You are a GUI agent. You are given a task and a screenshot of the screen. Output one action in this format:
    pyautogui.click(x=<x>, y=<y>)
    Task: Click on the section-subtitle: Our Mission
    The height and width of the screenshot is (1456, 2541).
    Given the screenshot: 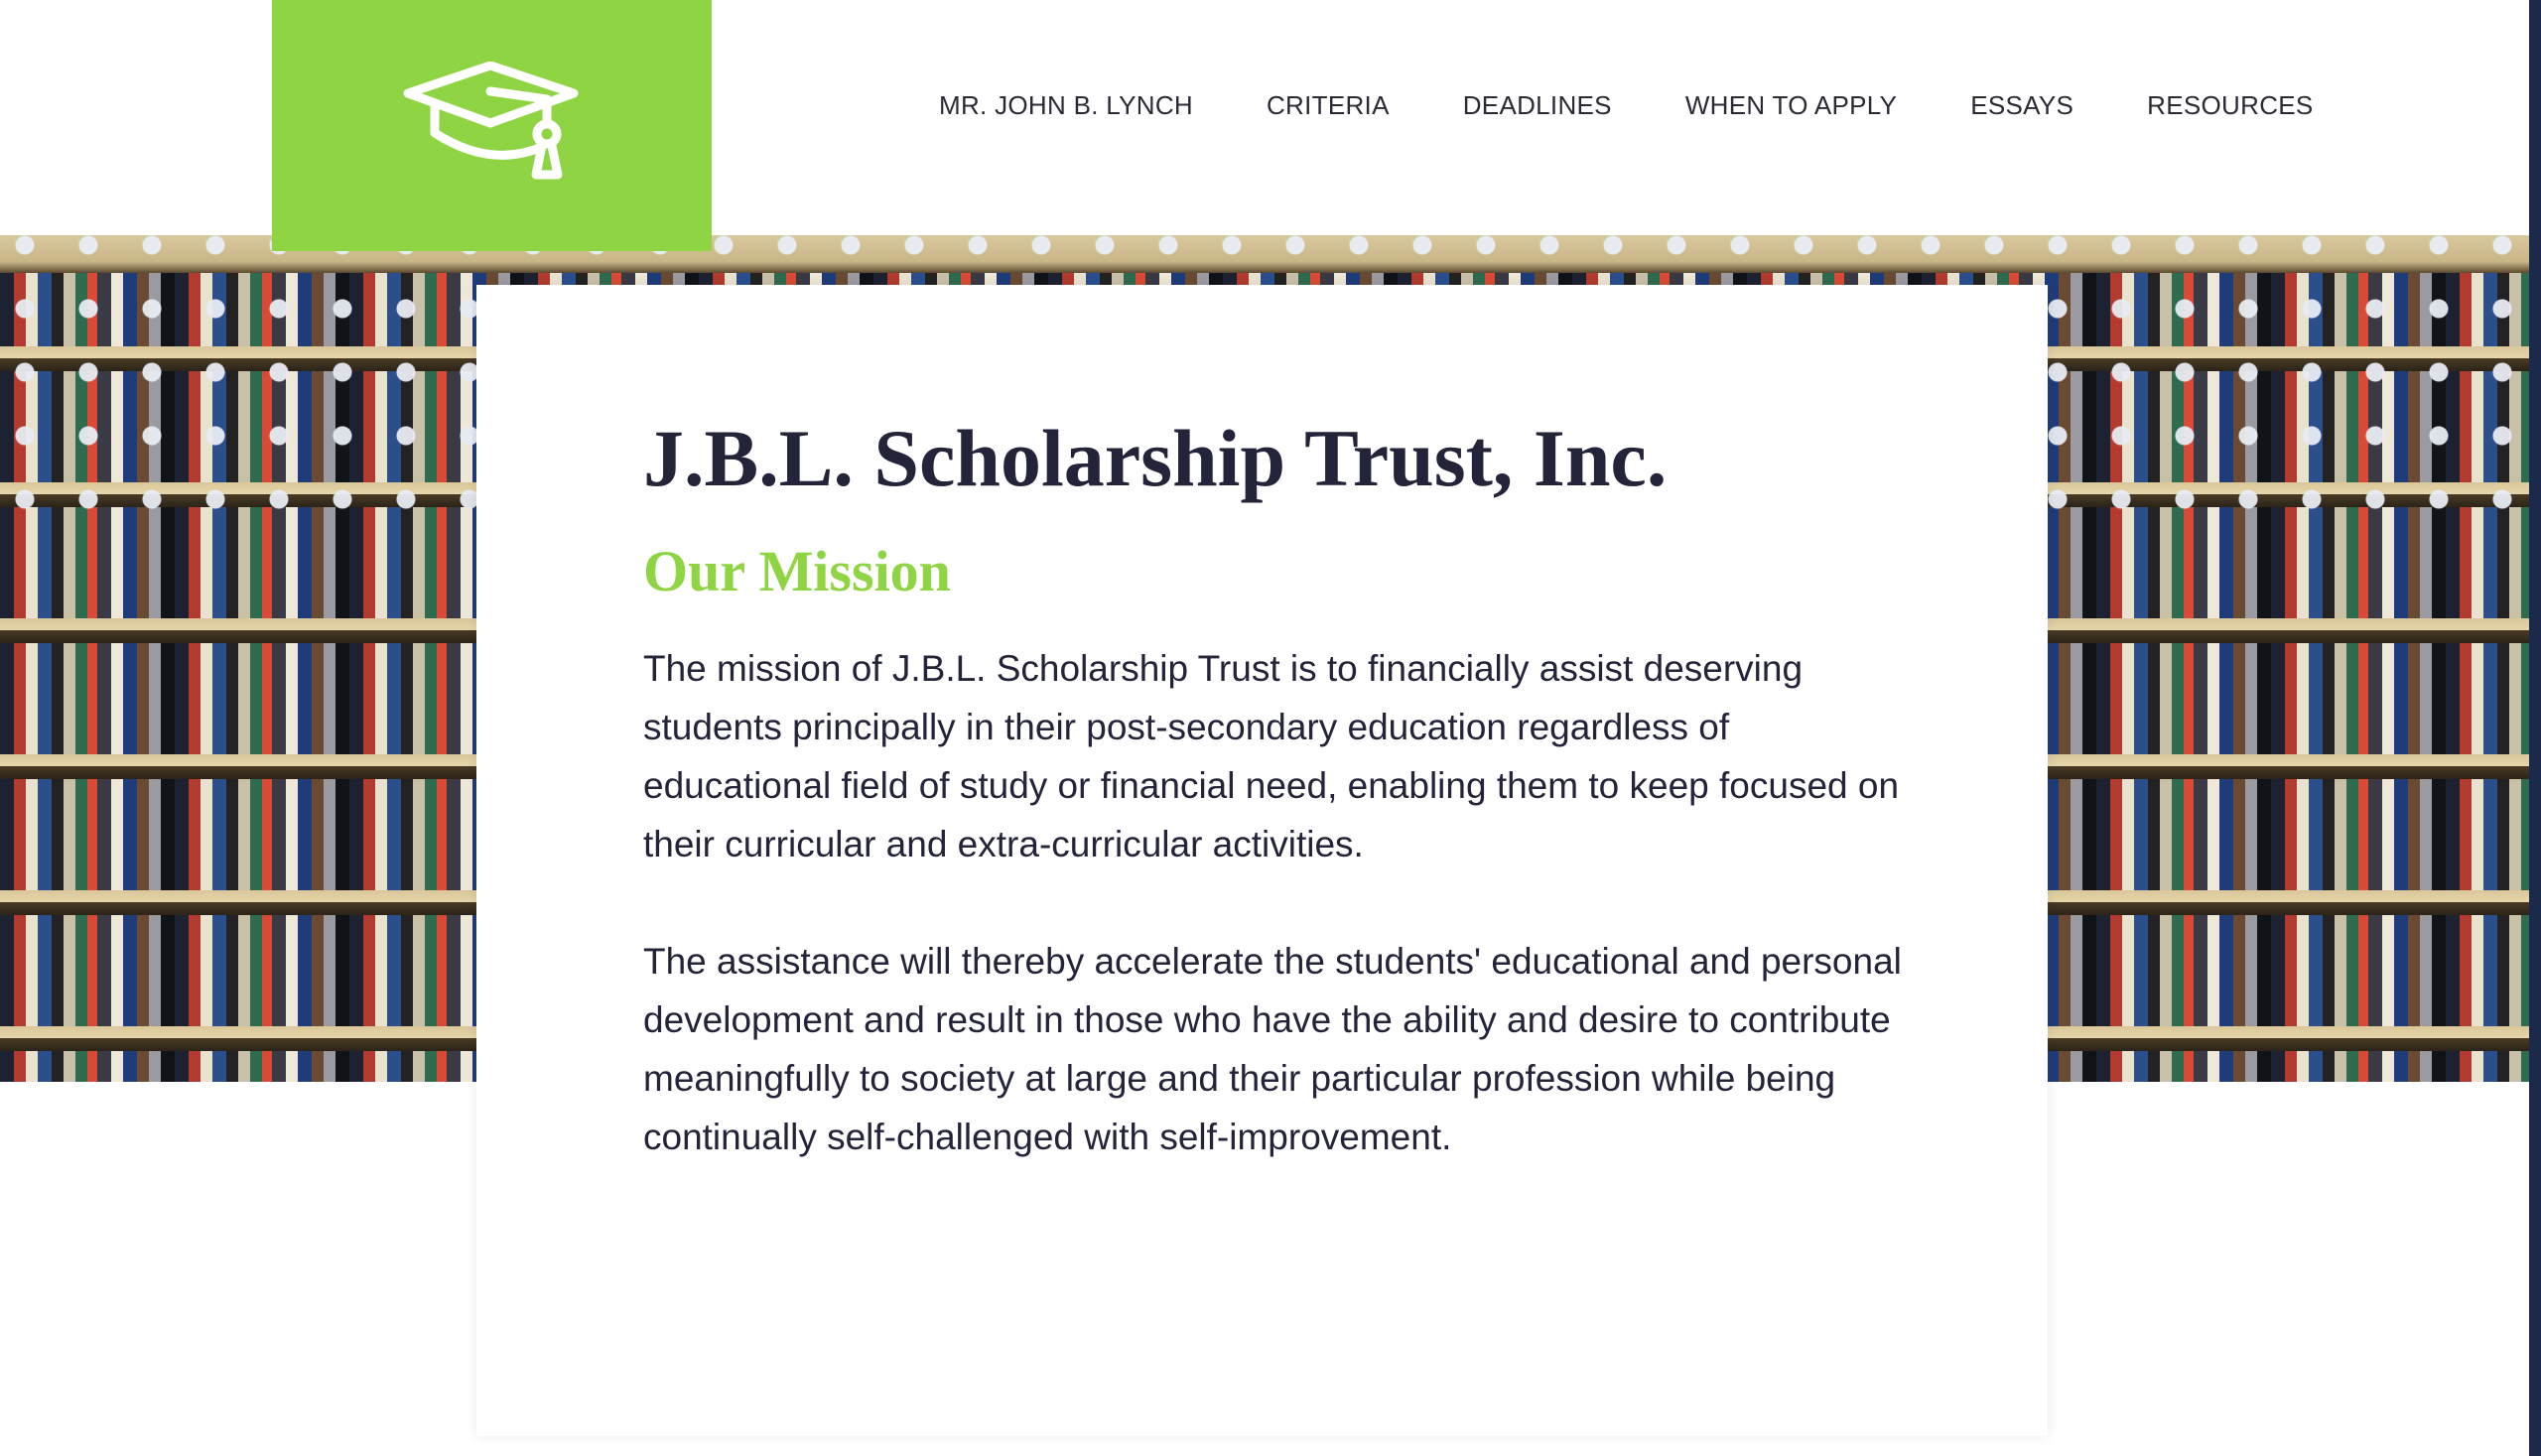 What is the action you would take?
    pyautogui.click(x=797, y=571)
    